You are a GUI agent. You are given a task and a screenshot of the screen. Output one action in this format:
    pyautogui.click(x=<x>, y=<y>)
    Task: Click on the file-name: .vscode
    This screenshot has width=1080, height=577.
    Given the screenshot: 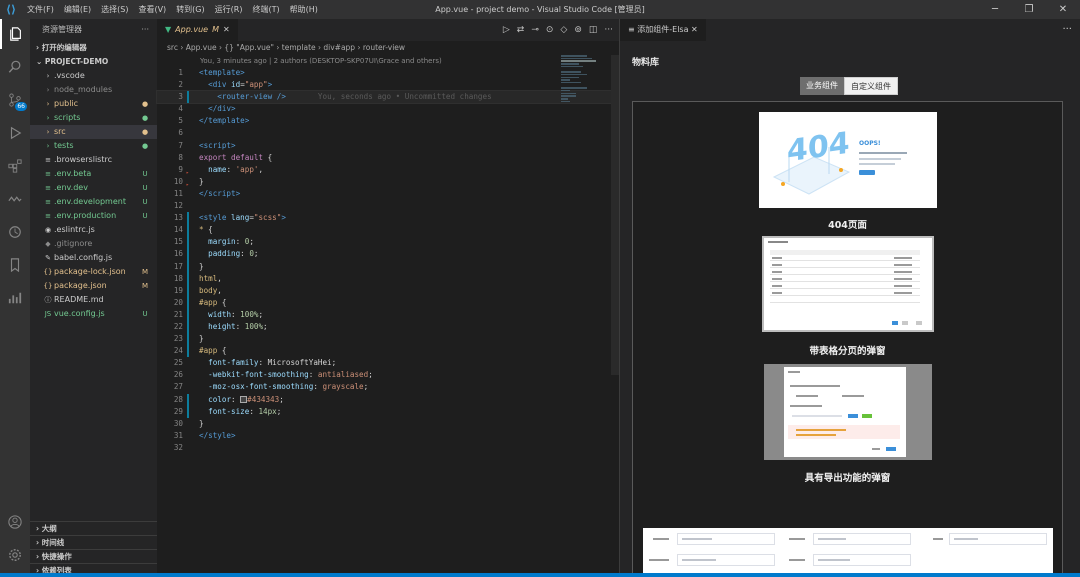 What is the action you would take?
    pyautogui.click(x=69, y=75)
    